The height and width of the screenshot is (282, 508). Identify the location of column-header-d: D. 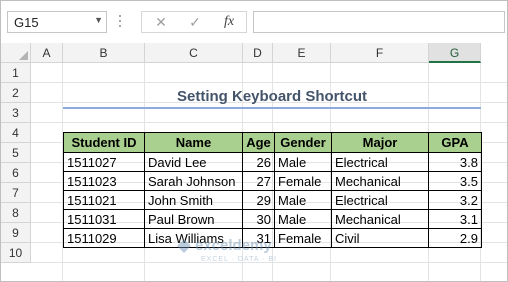
(258, 53).